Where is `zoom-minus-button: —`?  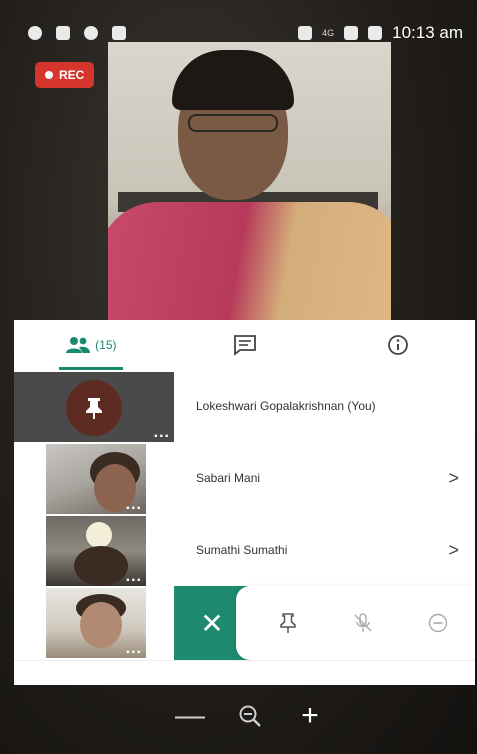 zoom-minus-button: — is located at coordinates (190, 716).